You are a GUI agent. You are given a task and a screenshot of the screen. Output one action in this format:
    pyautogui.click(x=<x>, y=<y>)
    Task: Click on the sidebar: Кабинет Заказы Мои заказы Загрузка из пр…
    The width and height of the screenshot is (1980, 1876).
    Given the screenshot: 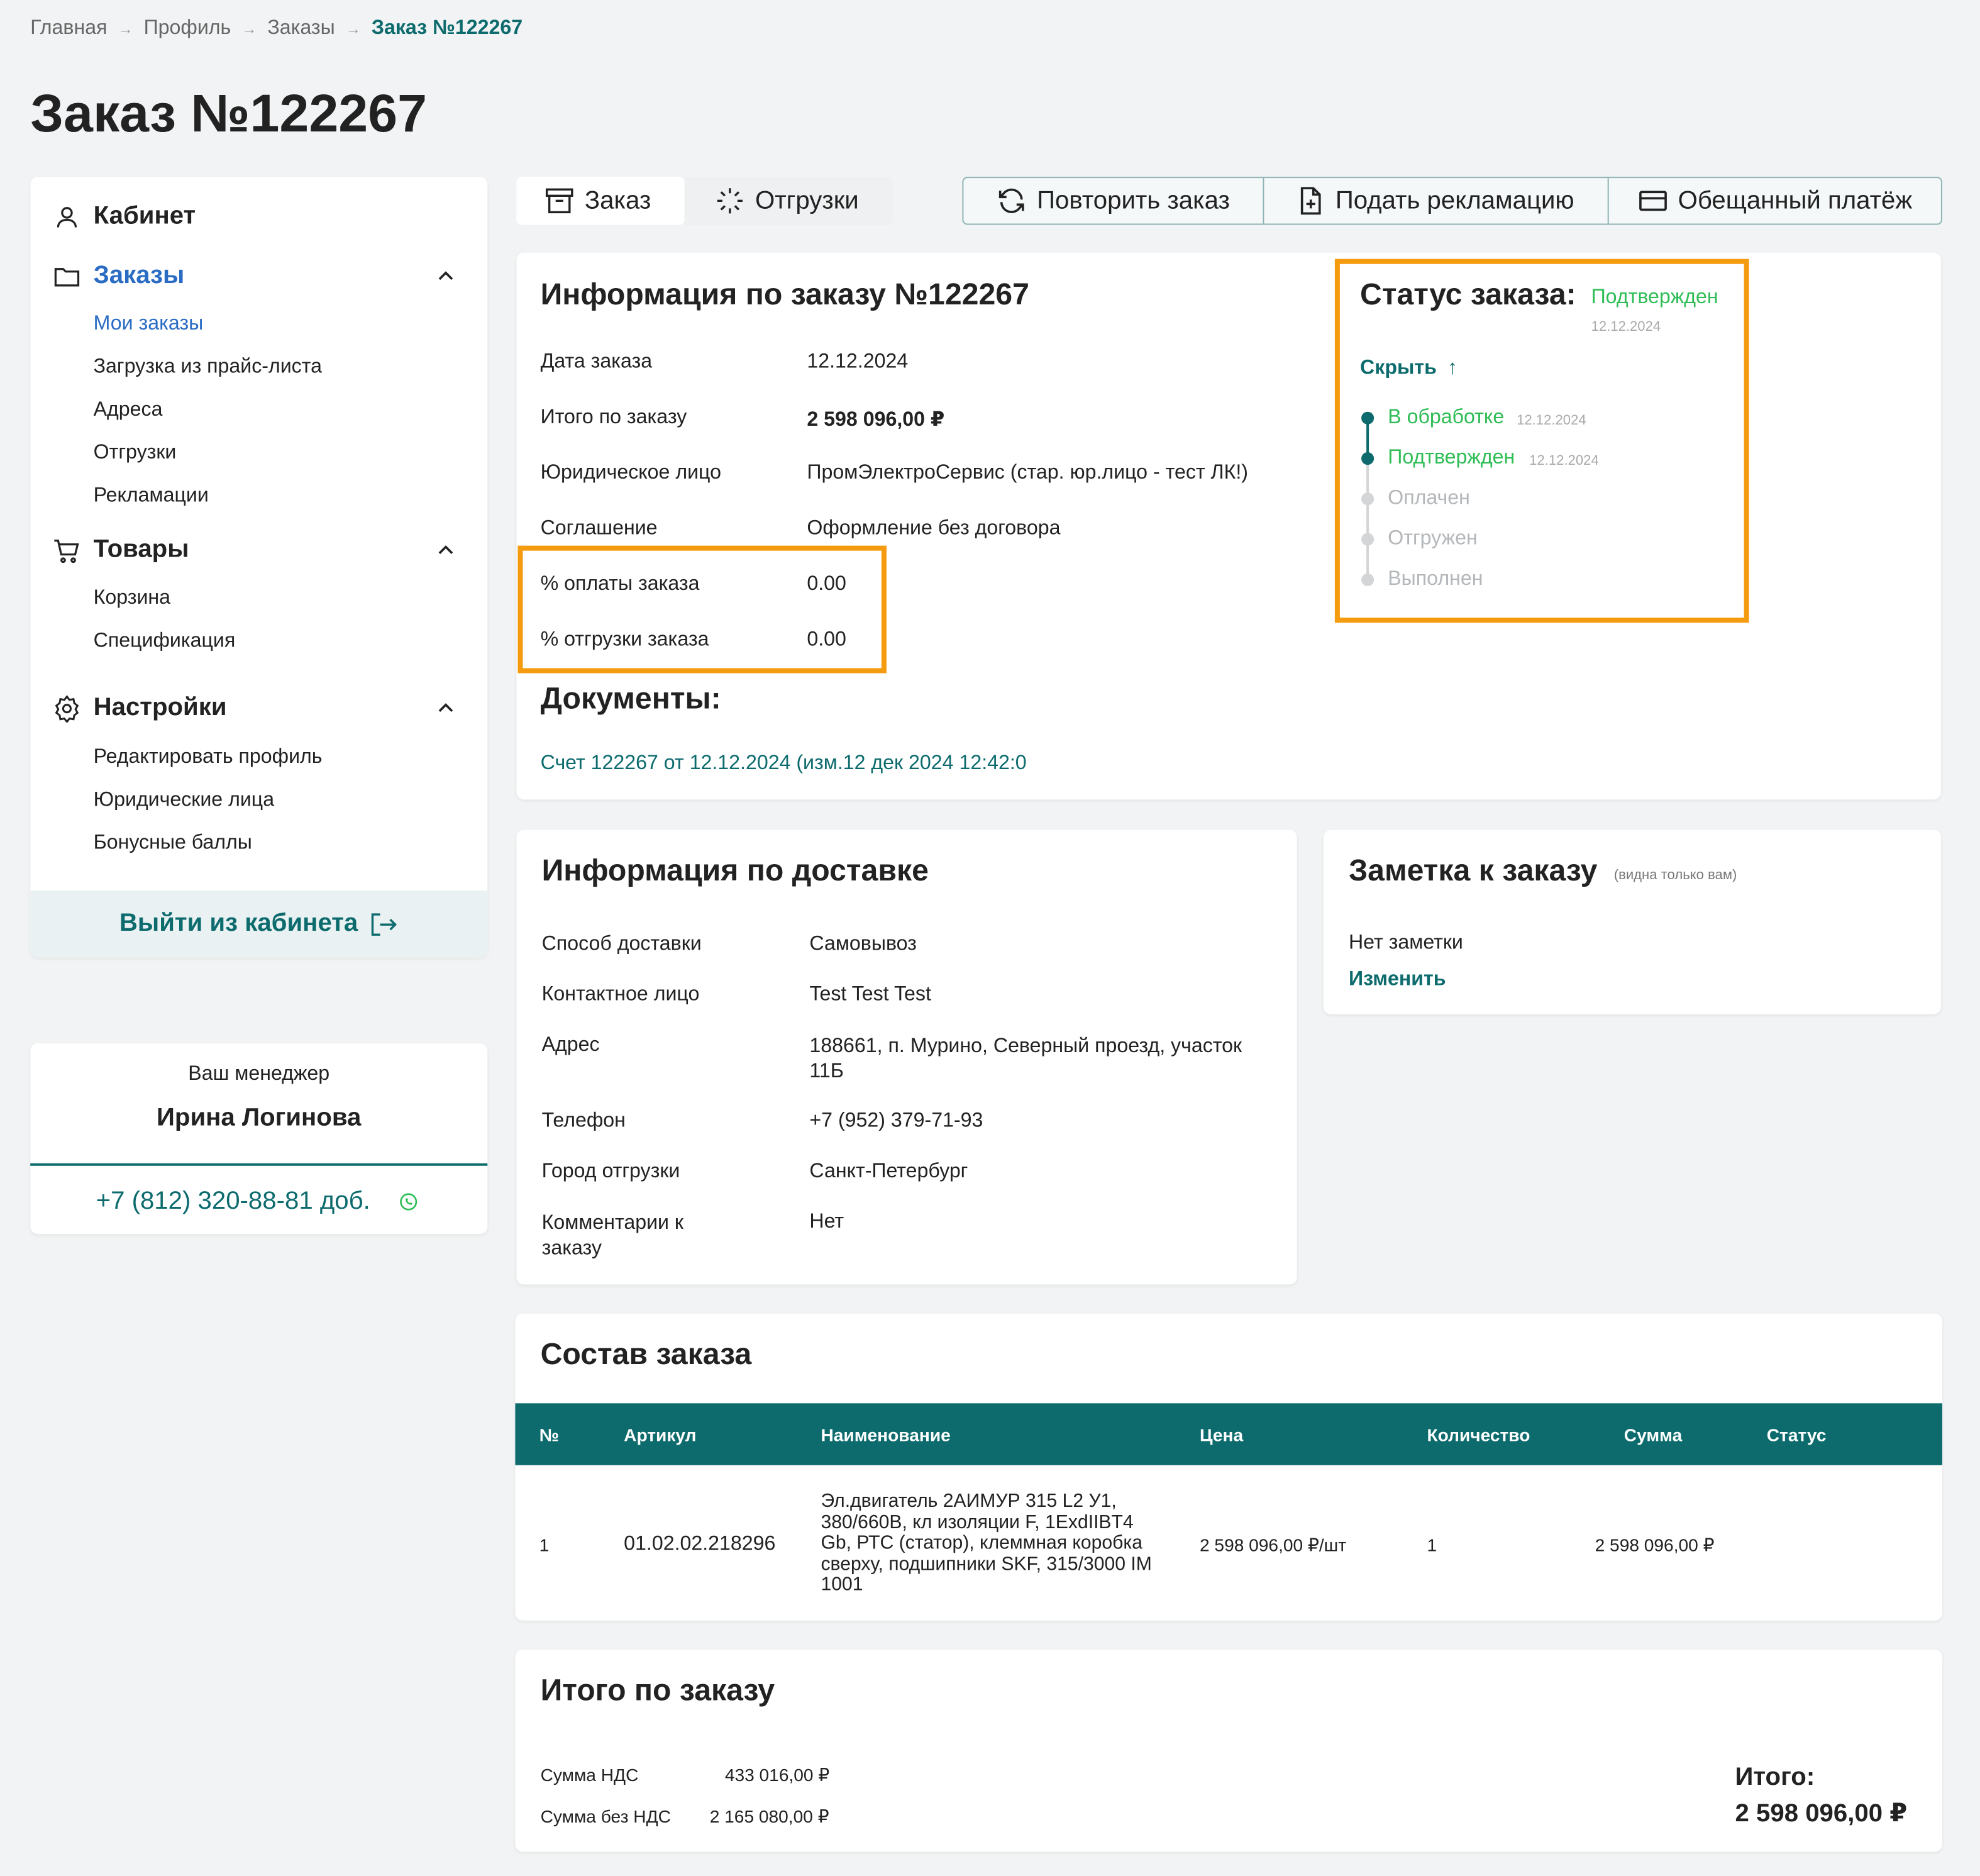 What is the action you would take?
    pyautogui.click(x=259, y=567)
    